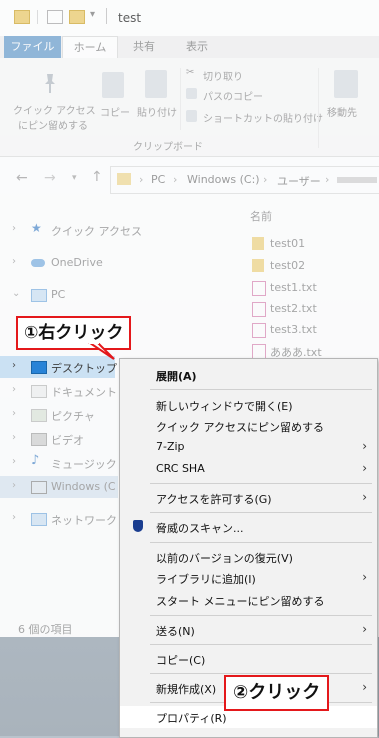 This screenshot has width=379, height=738. I want to click on menu-item-open-new-window: 新しいウィンドウで開く(E), so click(248, 405).